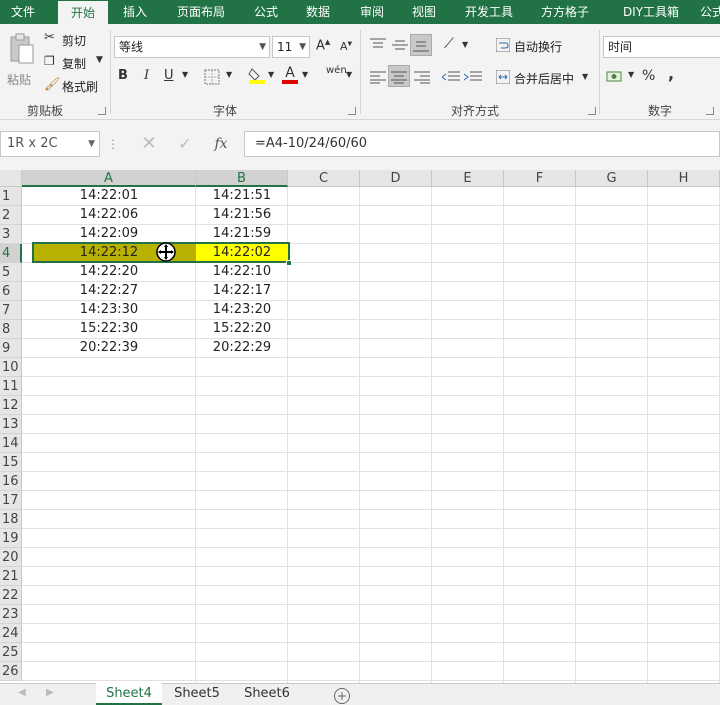 The image size is (720, 705). What do you see at coordinates (185, 144) in the screenshot?
I see `enter-icon: ✓` at bounding box center [185, 144].